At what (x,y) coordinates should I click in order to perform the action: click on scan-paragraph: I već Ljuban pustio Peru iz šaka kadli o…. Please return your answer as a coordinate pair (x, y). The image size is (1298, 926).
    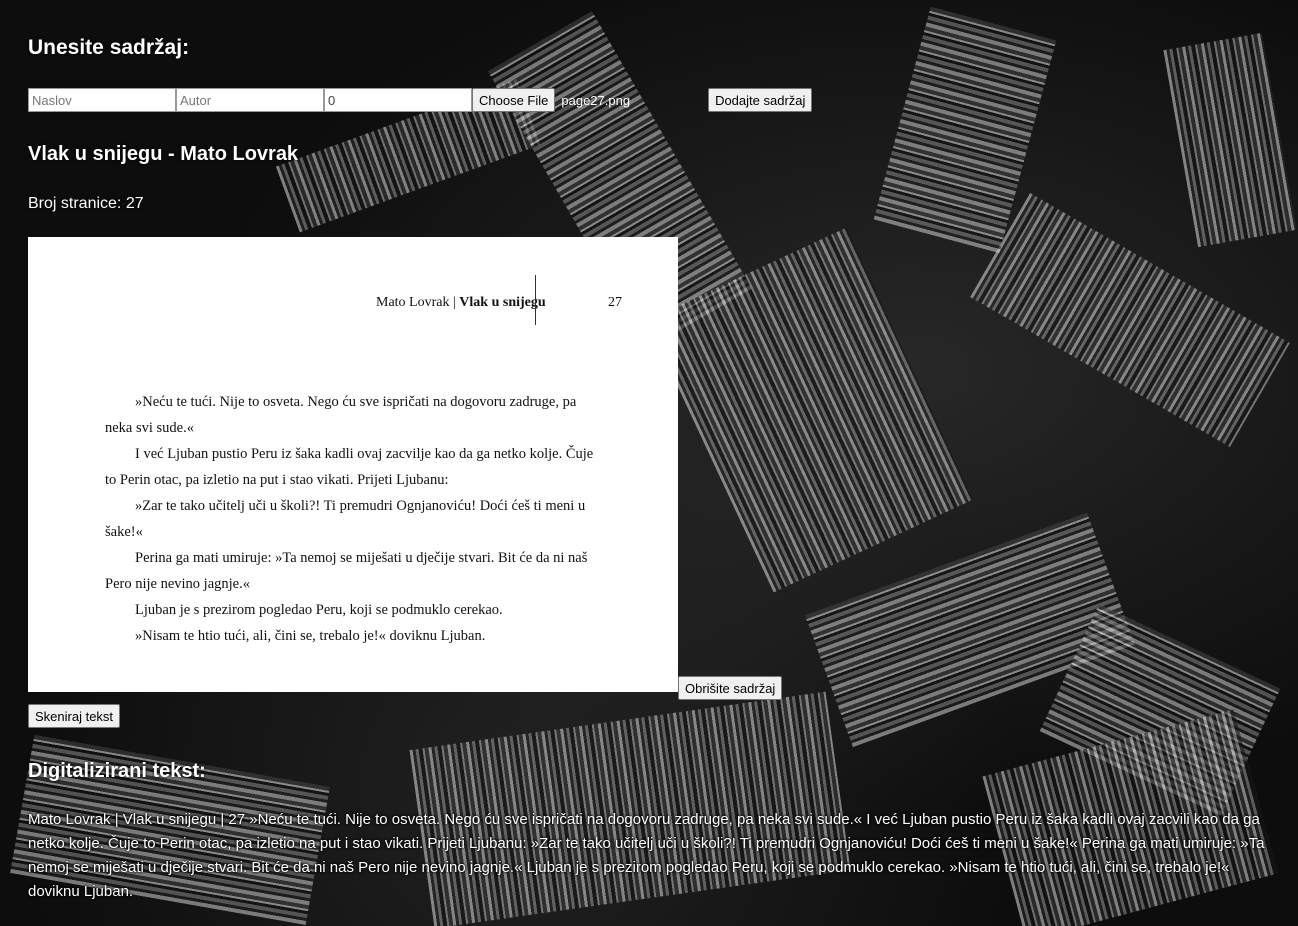
    Looking at the image, I should click on (349, 467).